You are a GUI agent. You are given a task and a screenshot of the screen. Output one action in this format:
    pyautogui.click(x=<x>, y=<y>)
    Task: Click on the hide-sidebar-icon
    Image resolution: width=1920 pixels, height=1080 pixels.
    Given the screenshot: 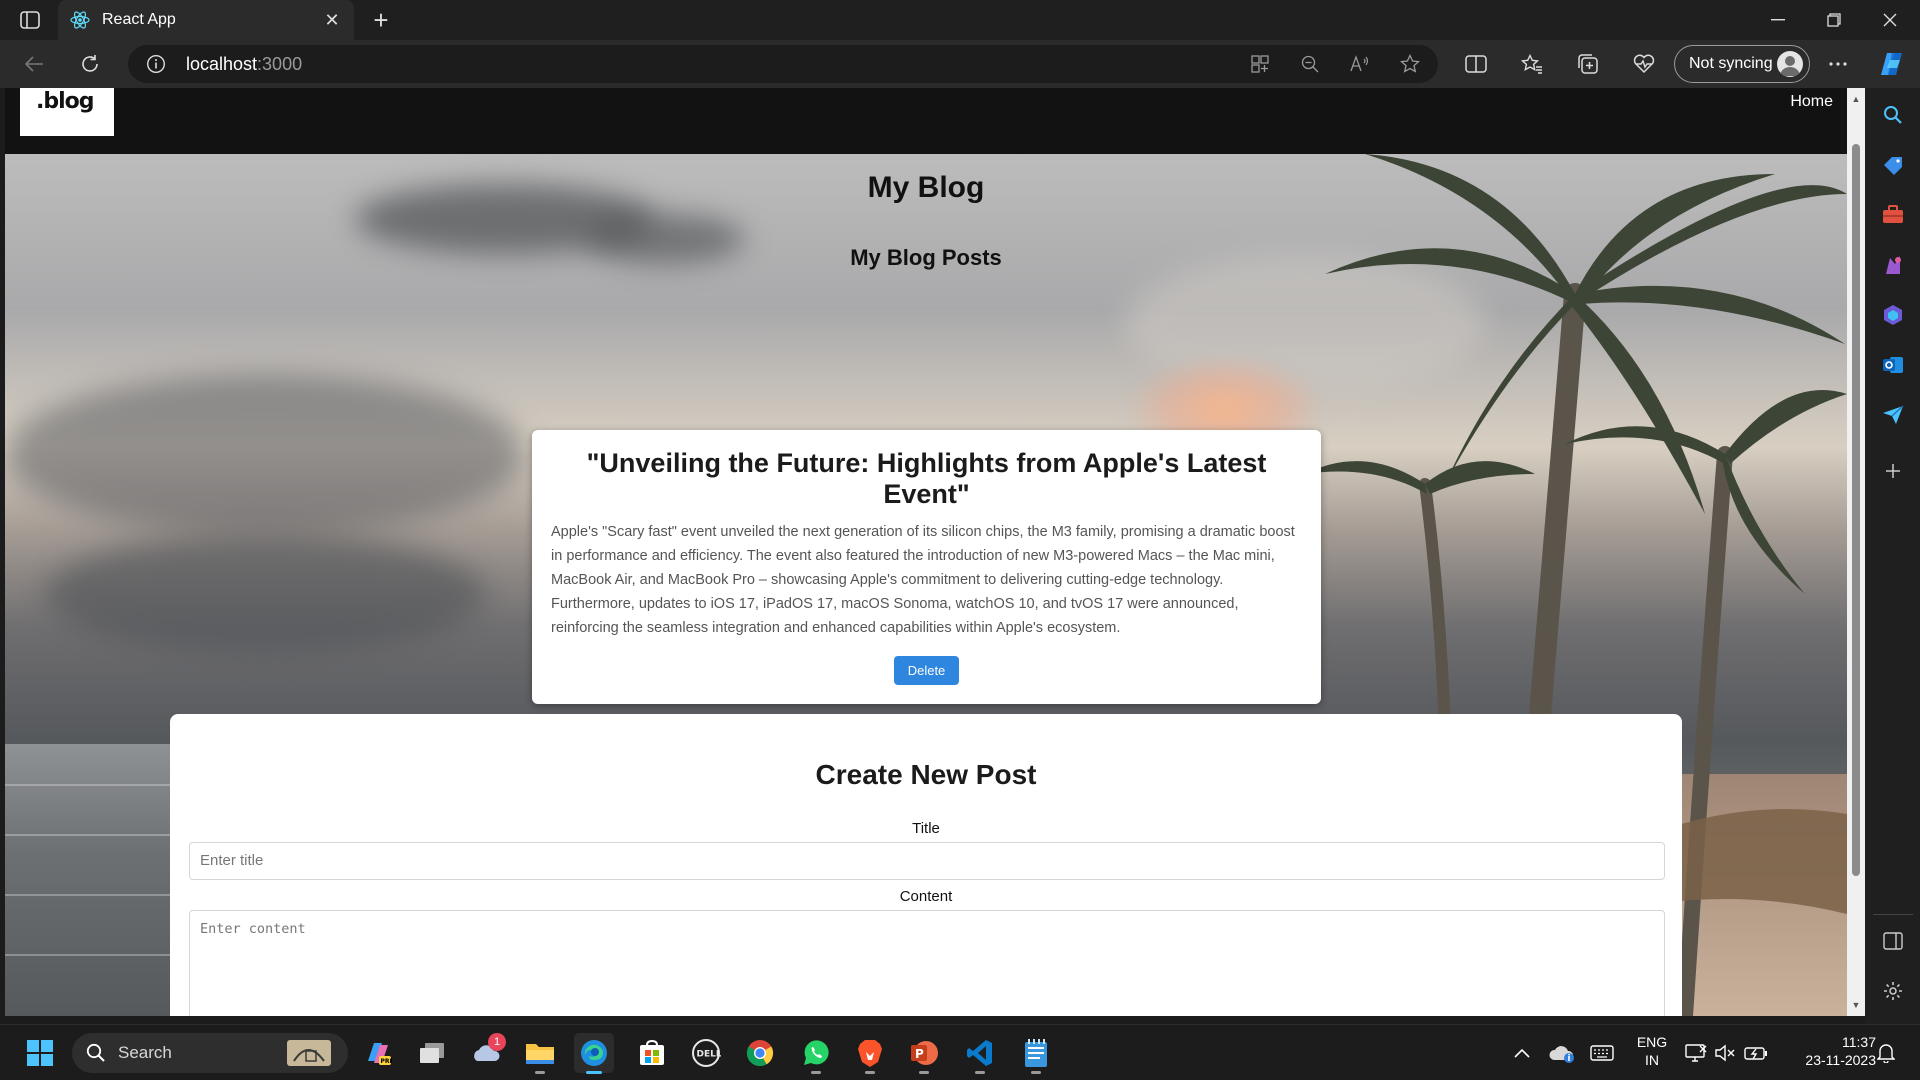 What is the action you would take?
    pyautogui.click(x=1893, y=941)
    